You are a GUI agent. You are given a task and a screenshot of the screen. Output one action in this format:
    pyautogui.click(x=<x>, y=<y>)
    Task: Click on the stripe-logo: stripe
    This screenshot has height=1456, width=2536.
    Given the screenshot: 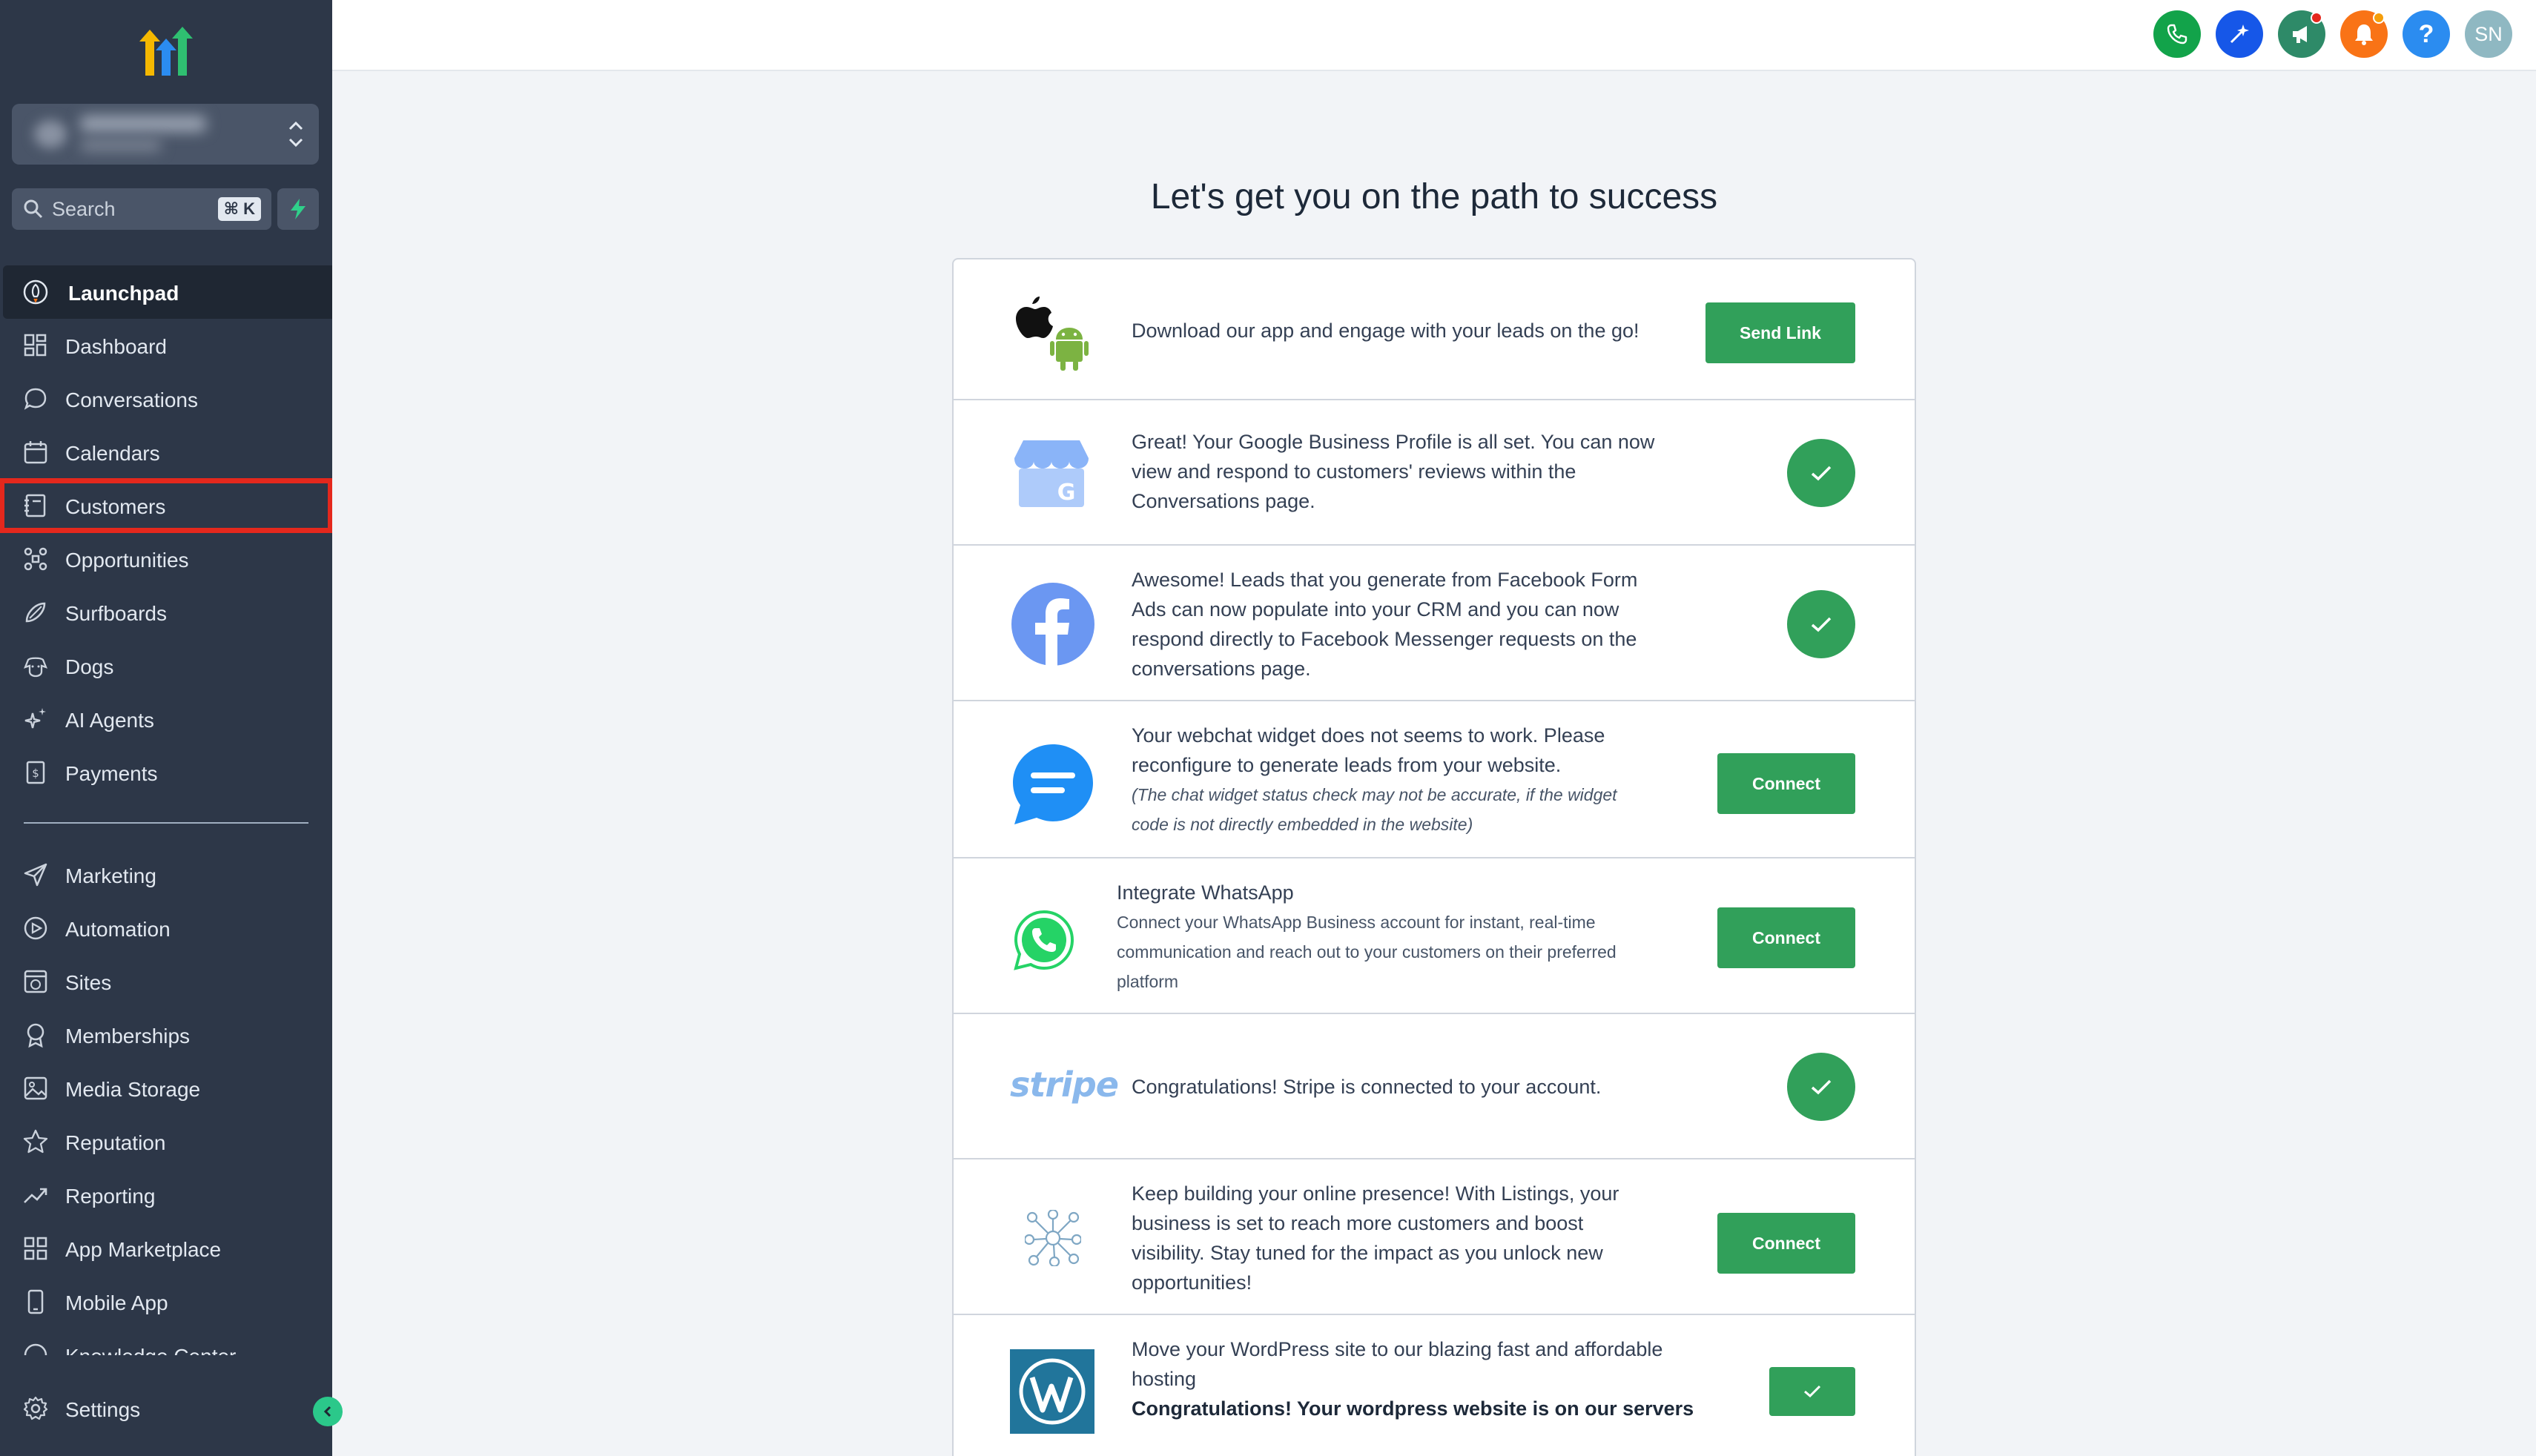 What is the action you would take?
    pyautogui.click(x=1064, y=1085)
    